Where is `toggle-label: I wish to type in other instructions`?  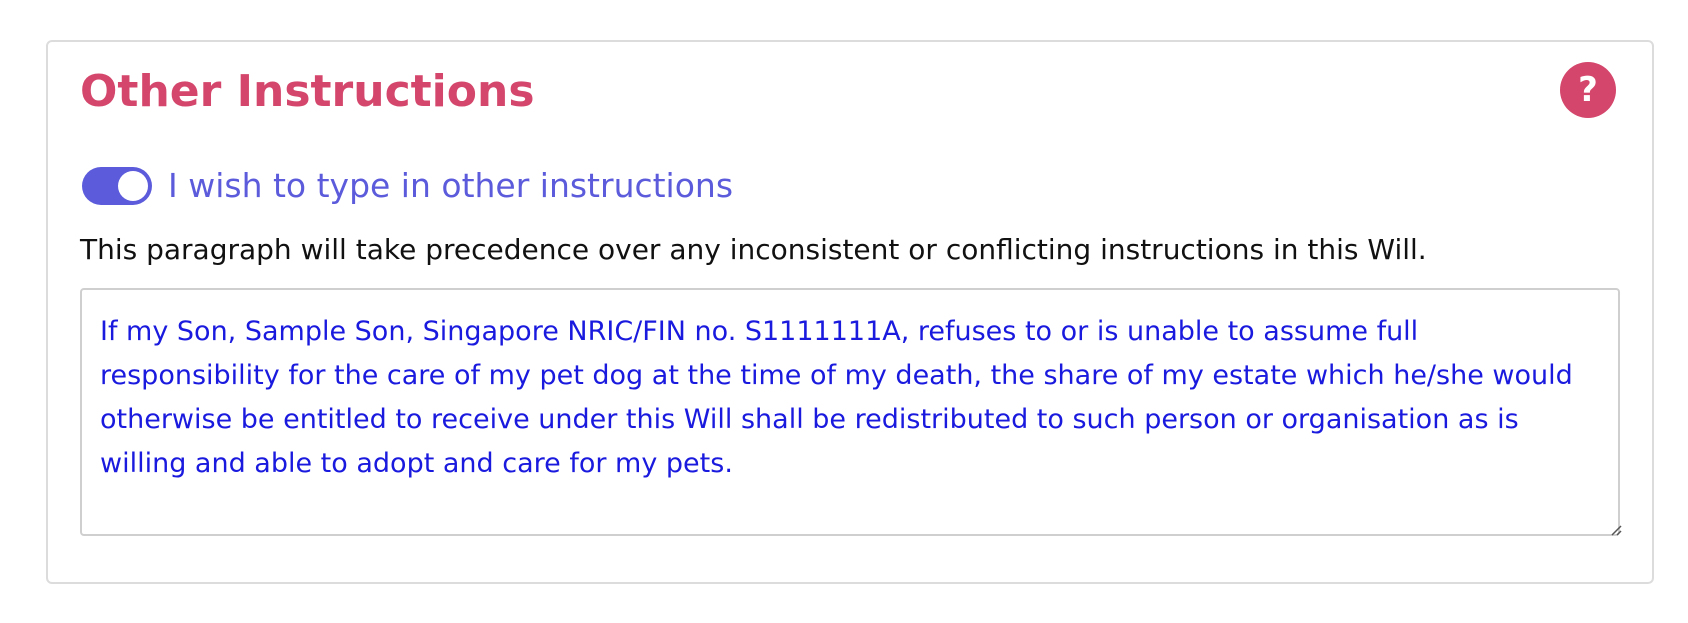
toggle-label: I wish to type in other instructions is located at coordinates (450, 186).